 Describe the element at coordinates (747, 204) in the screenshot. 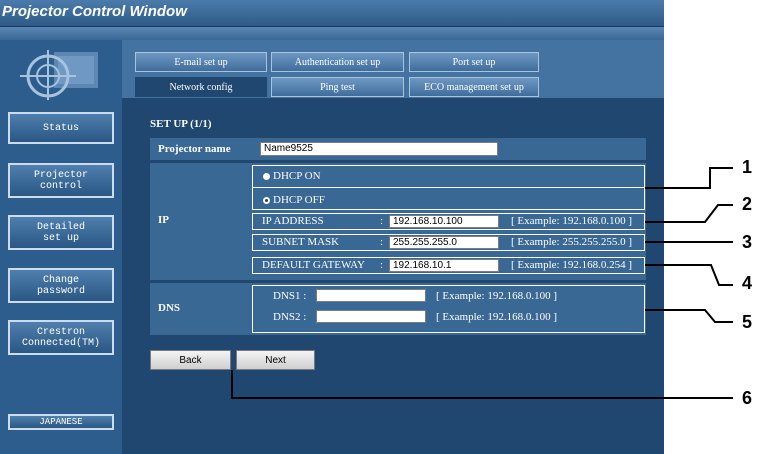

I see `callout-2: 2` at that location.